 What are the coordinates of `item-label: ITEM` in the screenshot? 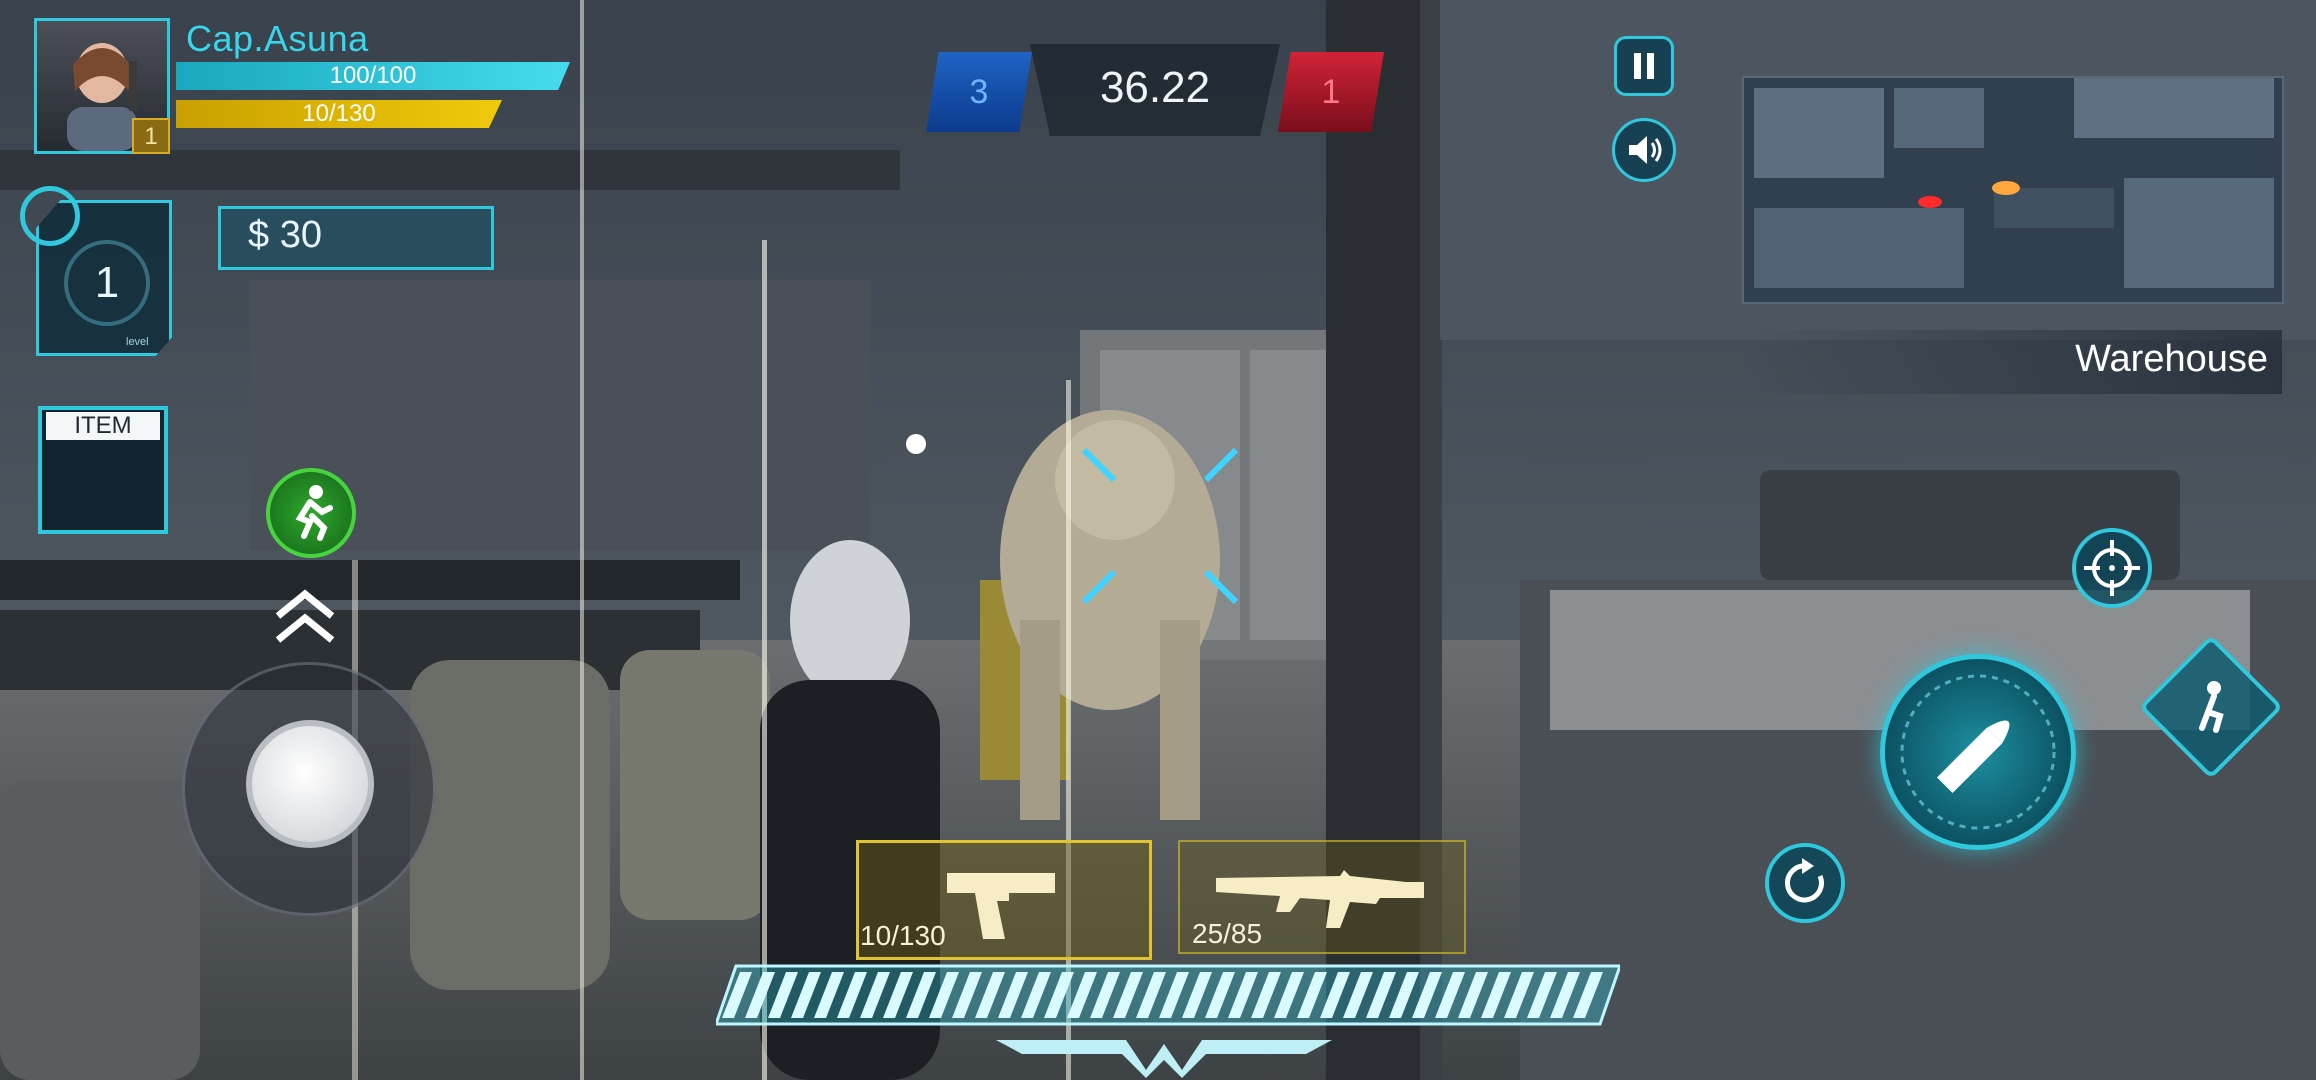 It's located at (103, 426).